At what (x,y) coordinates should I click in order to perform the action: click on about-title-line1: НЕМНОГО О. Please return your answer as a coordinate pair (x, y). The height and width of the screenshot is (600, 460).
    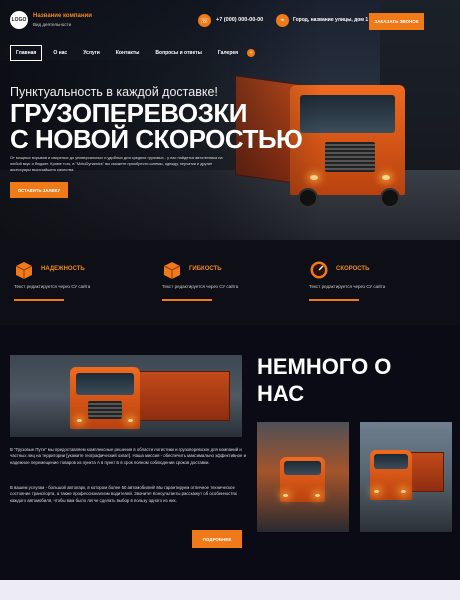
    Looking at the image, I should click on (324, 366).